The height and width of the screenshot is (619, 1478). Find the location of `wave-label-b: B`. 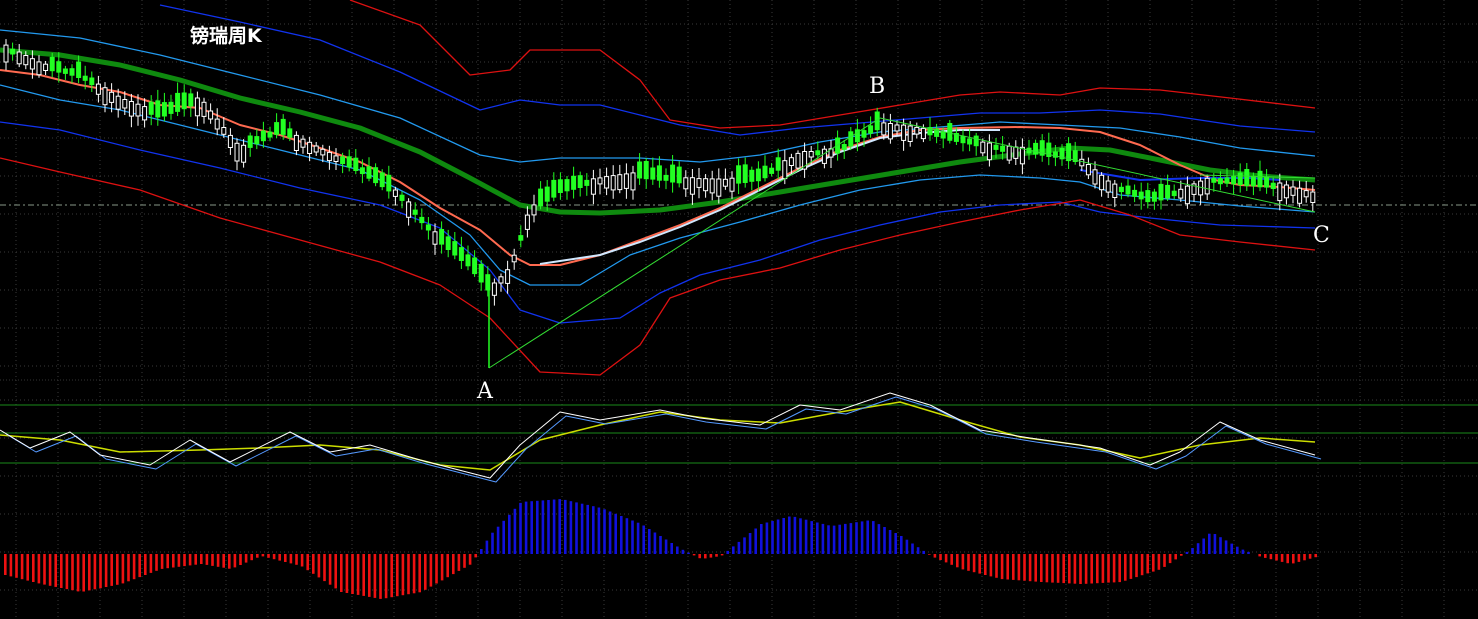

wave-label-b: B is located at coordinates (877, 86).